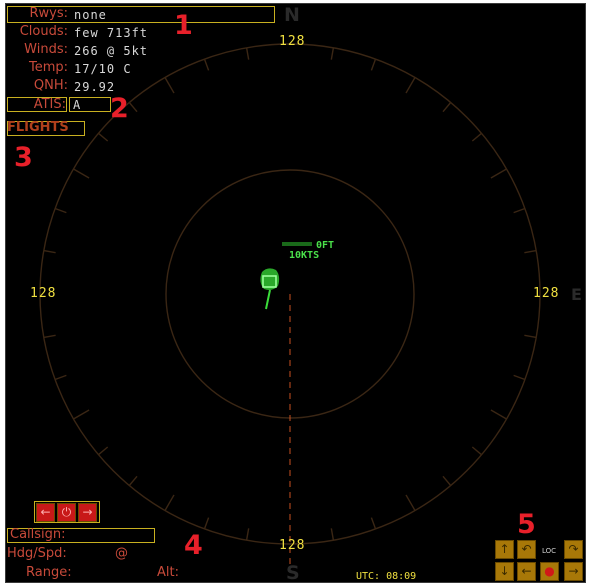  I want to click on aircraft-target, so click(270, 289).